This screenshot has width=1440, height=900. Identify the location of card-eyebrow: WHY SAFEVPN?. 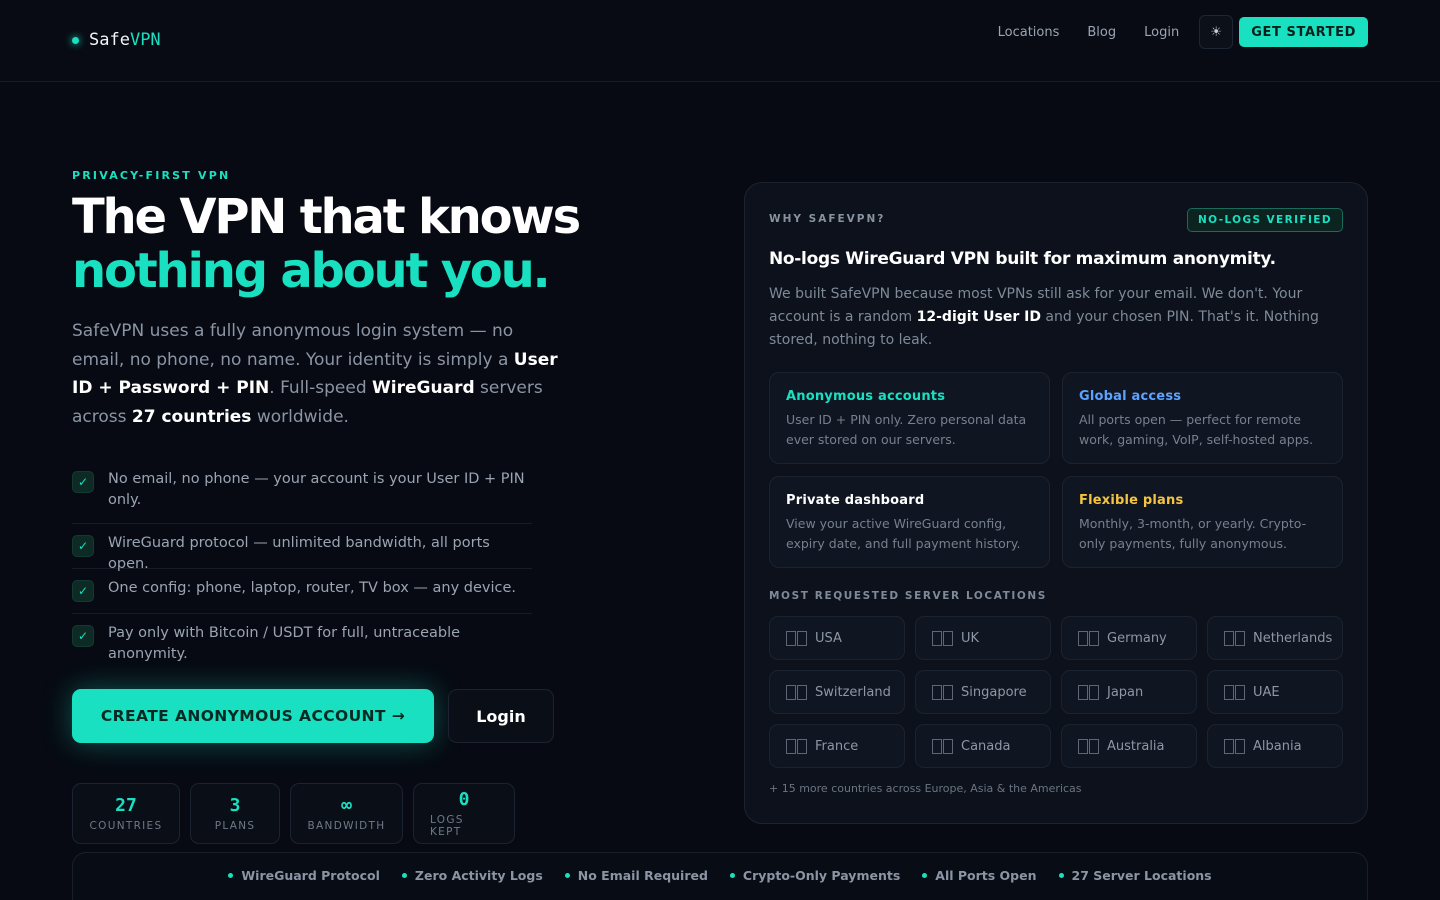
(827, 219).